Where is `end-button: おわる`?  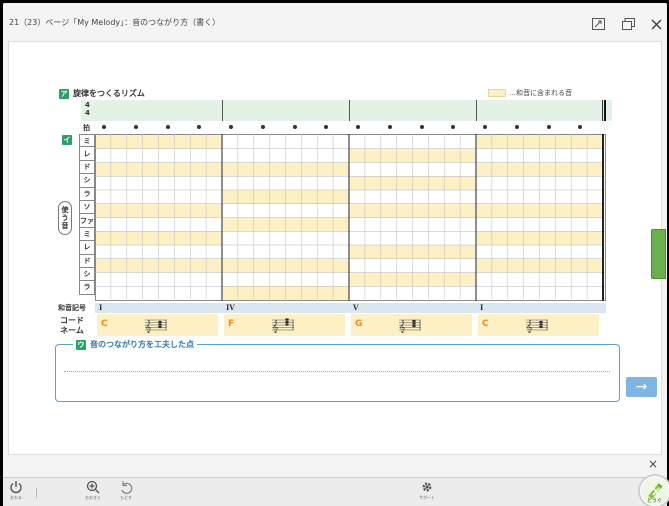 end-button: おわる is located at coordinates (16, 490).